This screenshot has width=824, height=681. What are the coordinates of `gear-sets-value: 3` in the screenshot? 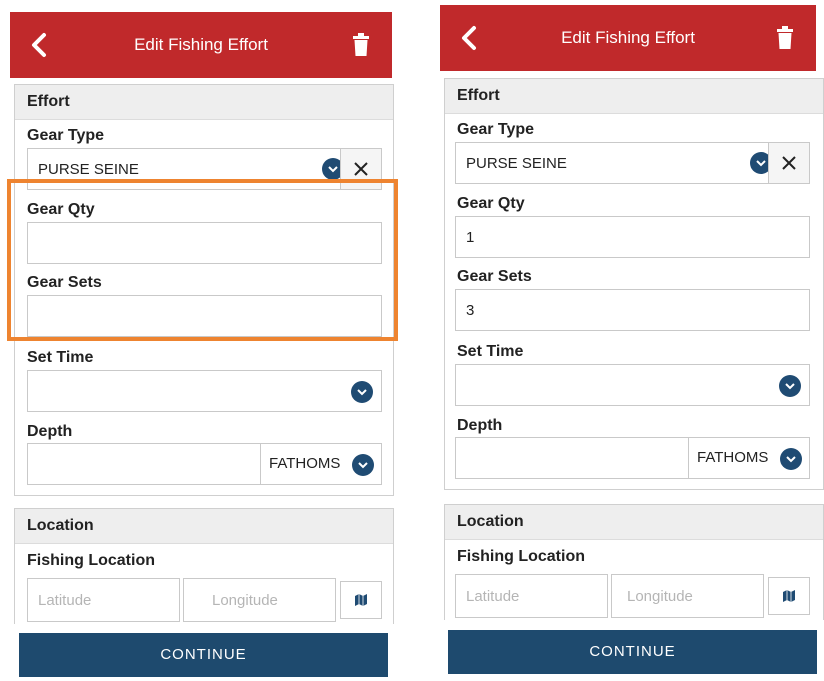 It's located at (470, 310).